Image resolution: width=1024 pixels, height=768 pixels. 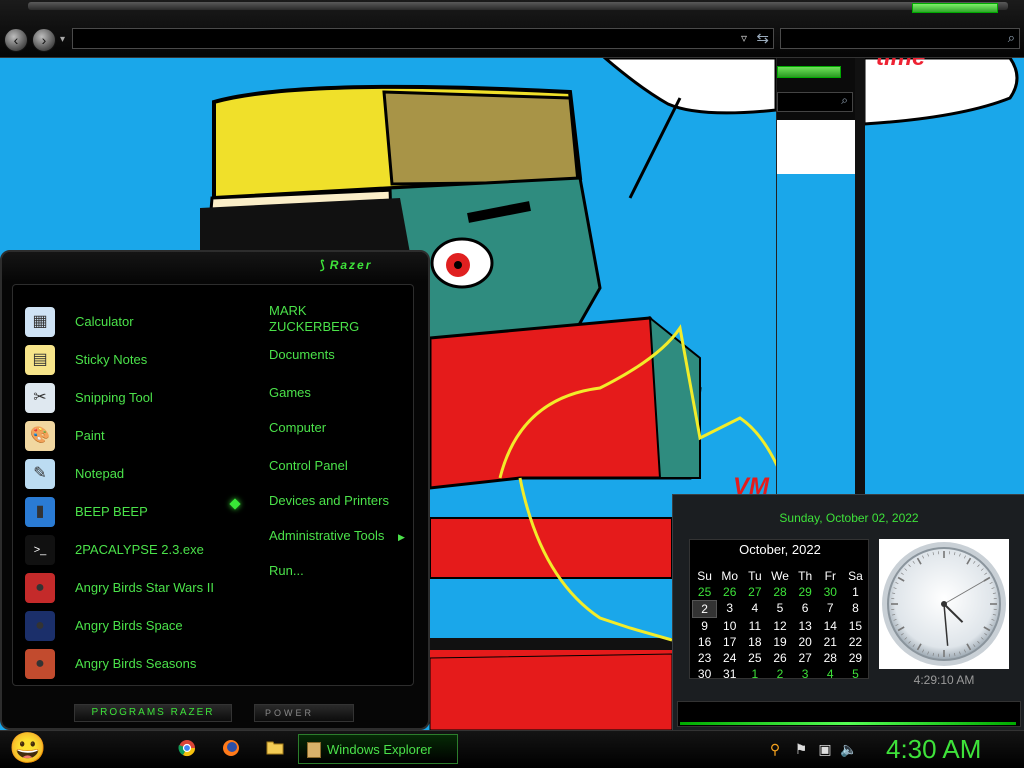 What do you see at coordinates (830, 626) in the screenshot?
I see `calendar-day: 14` at bounding box center [830, 626].